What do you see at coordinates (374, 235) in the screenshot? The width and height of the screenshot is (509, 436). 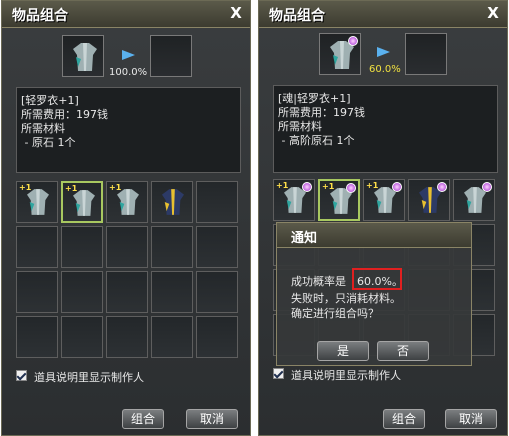 I see `dialog-title-bar: 通知` at bounding box center [374, 235].